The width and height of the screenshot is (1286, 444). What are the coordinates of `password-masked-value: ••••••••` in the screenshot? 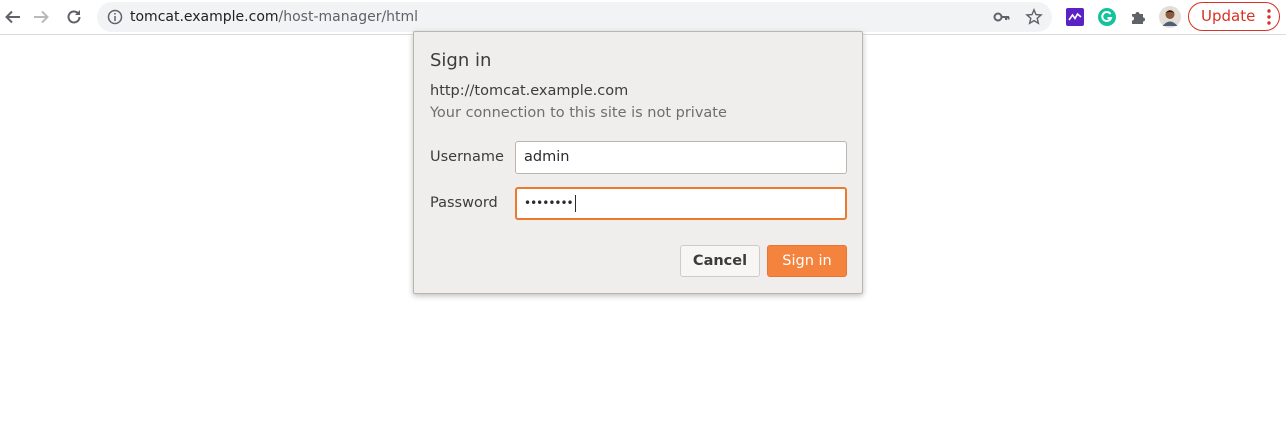 It's located at (549, 203).